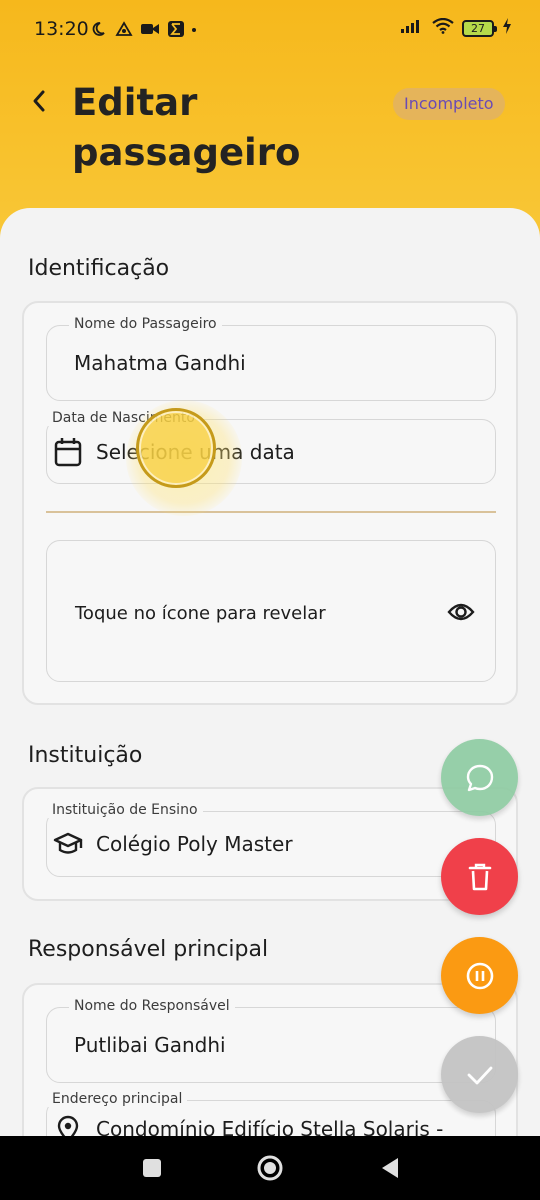 The height and width of the screenshot is (1200, 540). Describe the element at coordinates (456, 27) in the screenshot. I see `status-system-icons: 27` at that location.